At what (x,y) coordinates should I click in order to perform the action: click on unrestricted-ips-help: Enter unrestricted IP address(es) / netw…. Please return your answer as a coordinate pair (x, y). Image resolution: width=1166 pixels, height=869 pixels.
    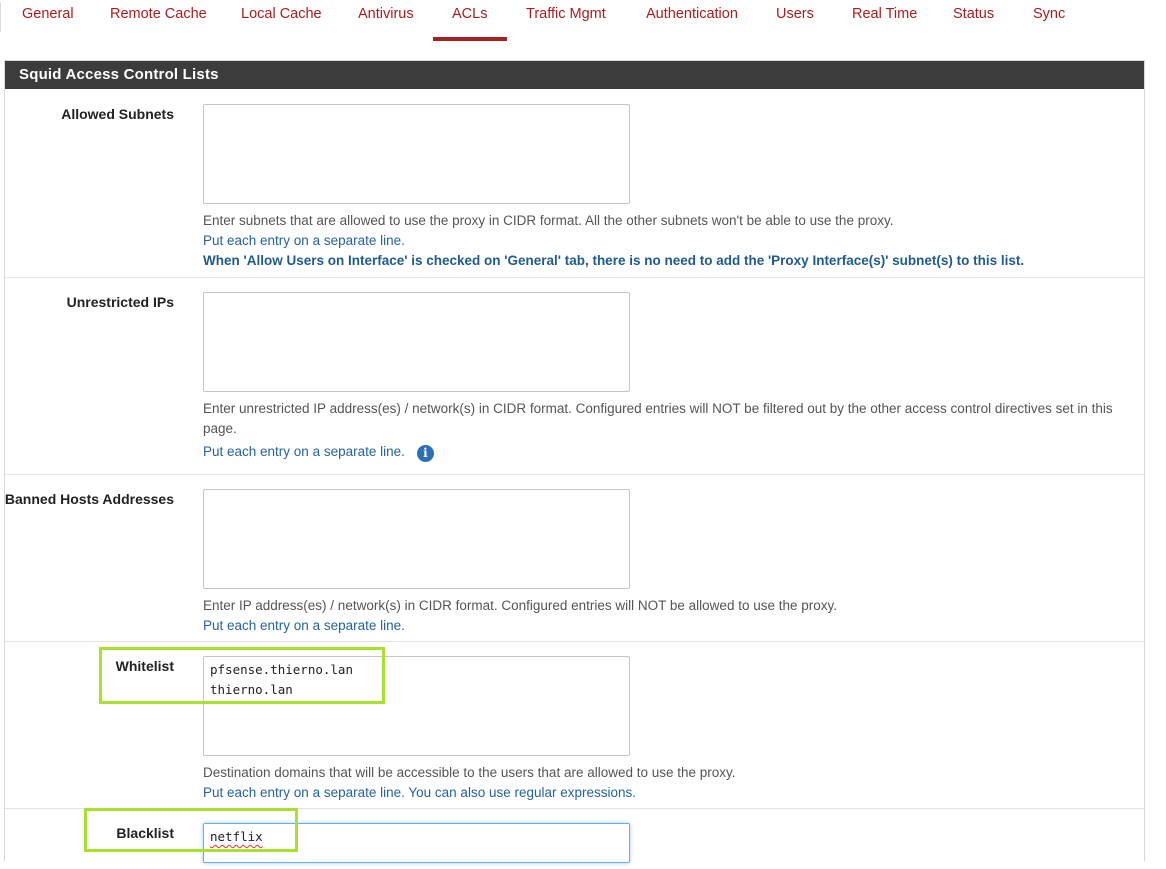
    Looking at the image, I should click on (665, 430).